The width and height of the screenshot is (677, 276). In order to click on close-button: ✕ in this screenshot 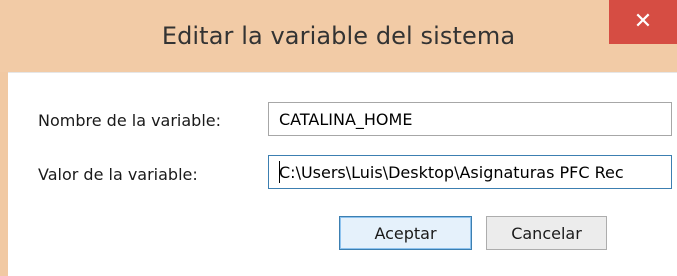, I will do `click(643, 22)`.